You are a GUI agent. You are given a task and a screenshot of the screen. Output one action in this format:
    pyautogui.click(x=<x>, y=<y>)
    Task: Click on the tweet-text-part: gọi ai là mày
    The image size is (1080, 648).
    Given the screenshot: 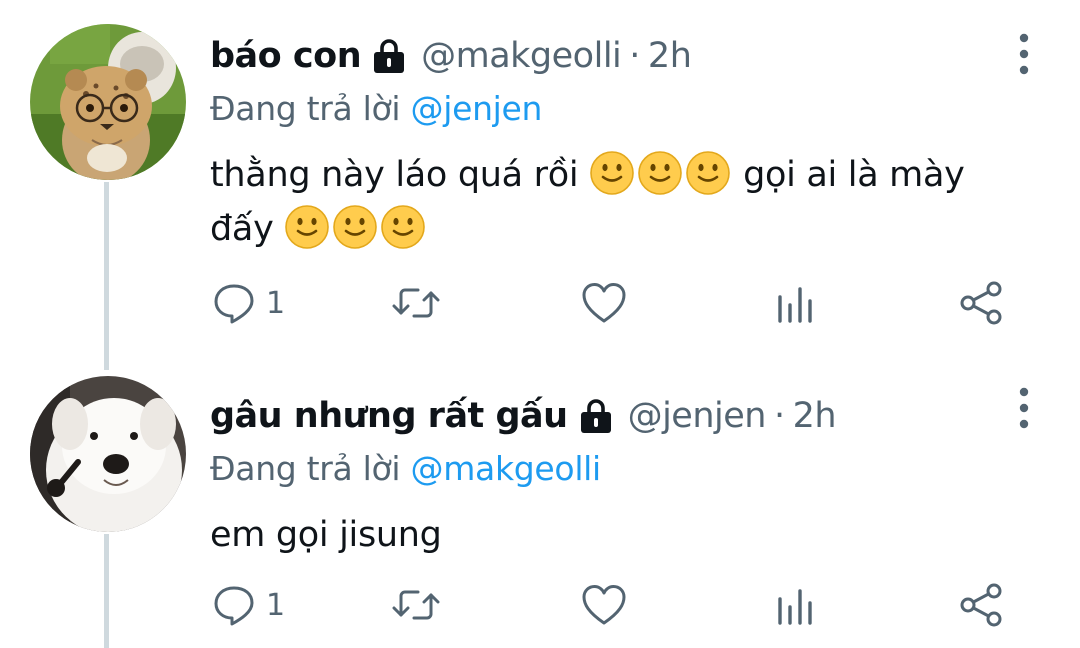 What is the action you would take?
    pyautogui.click(x=854, y=175)
    